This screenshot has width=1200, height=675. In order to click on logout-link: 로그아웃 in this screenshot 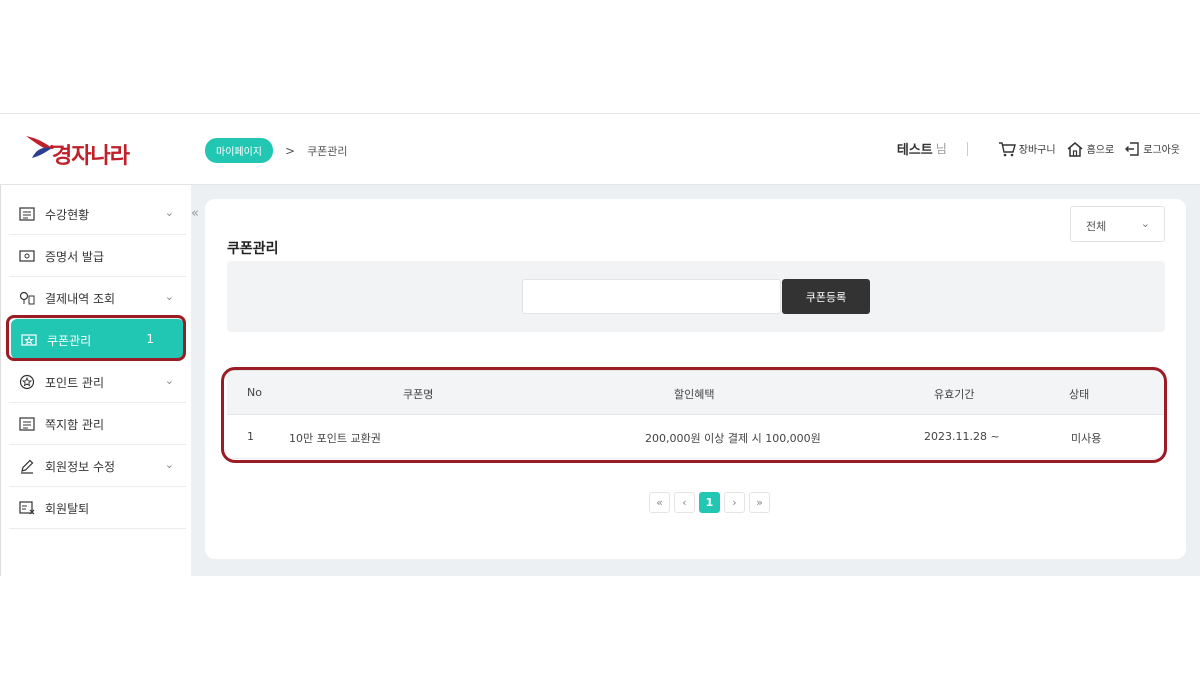, I will do `click(1152, 149)`.